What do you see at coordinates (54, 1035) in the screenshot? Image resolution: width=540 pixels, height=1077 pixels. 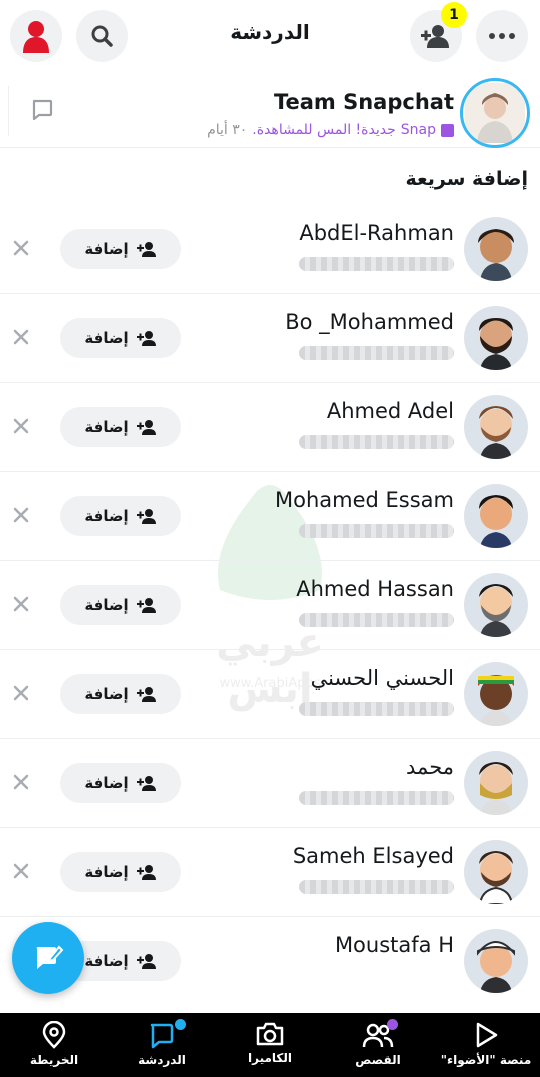 I see `map-pin-icon` at bounding box center [54, 1035].